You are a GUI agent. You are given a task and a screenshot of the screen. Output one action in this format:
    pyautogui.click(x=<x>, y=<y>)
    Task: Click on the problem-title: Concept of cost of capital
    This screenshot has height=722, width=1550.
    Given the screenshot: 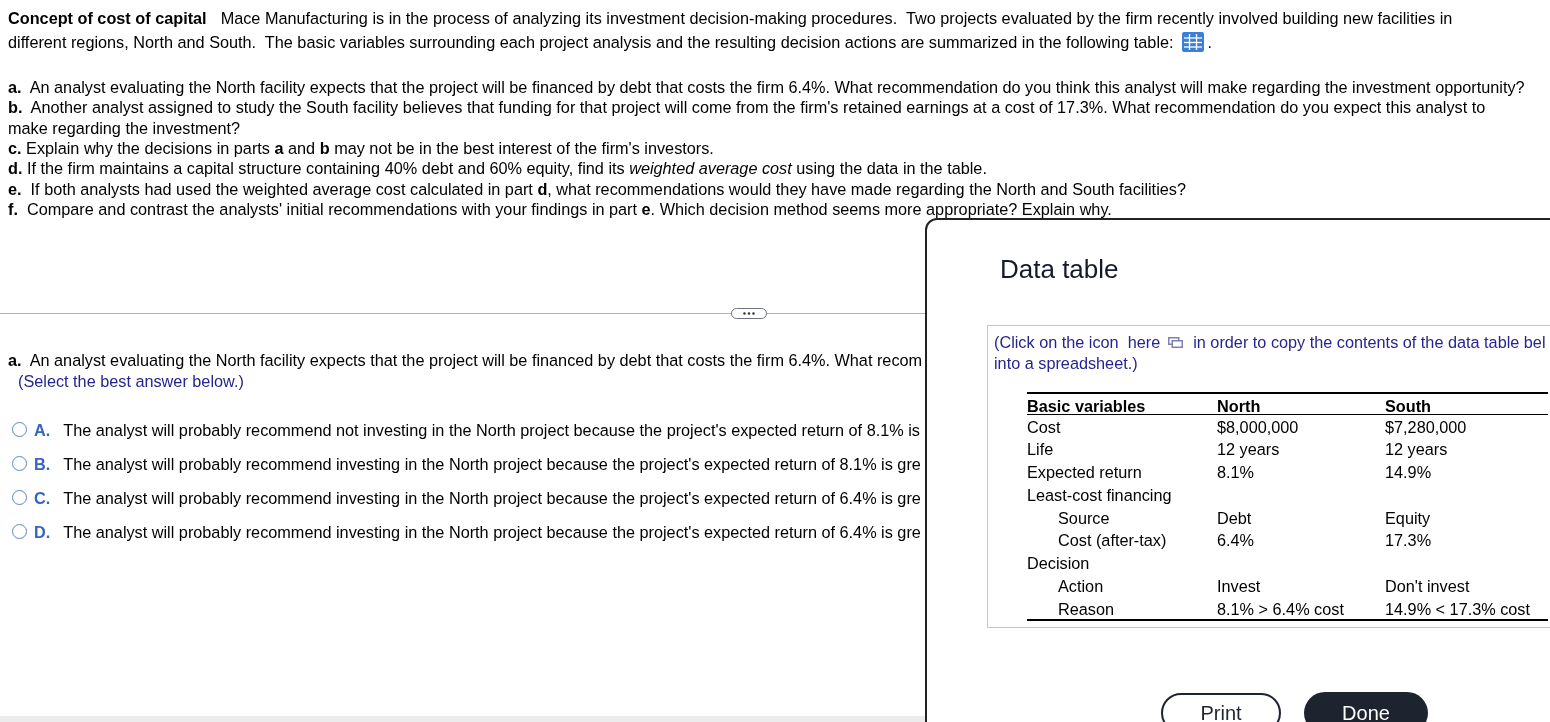 What is the action you would take?
    pyautogui.click(x=107, y=18)
    